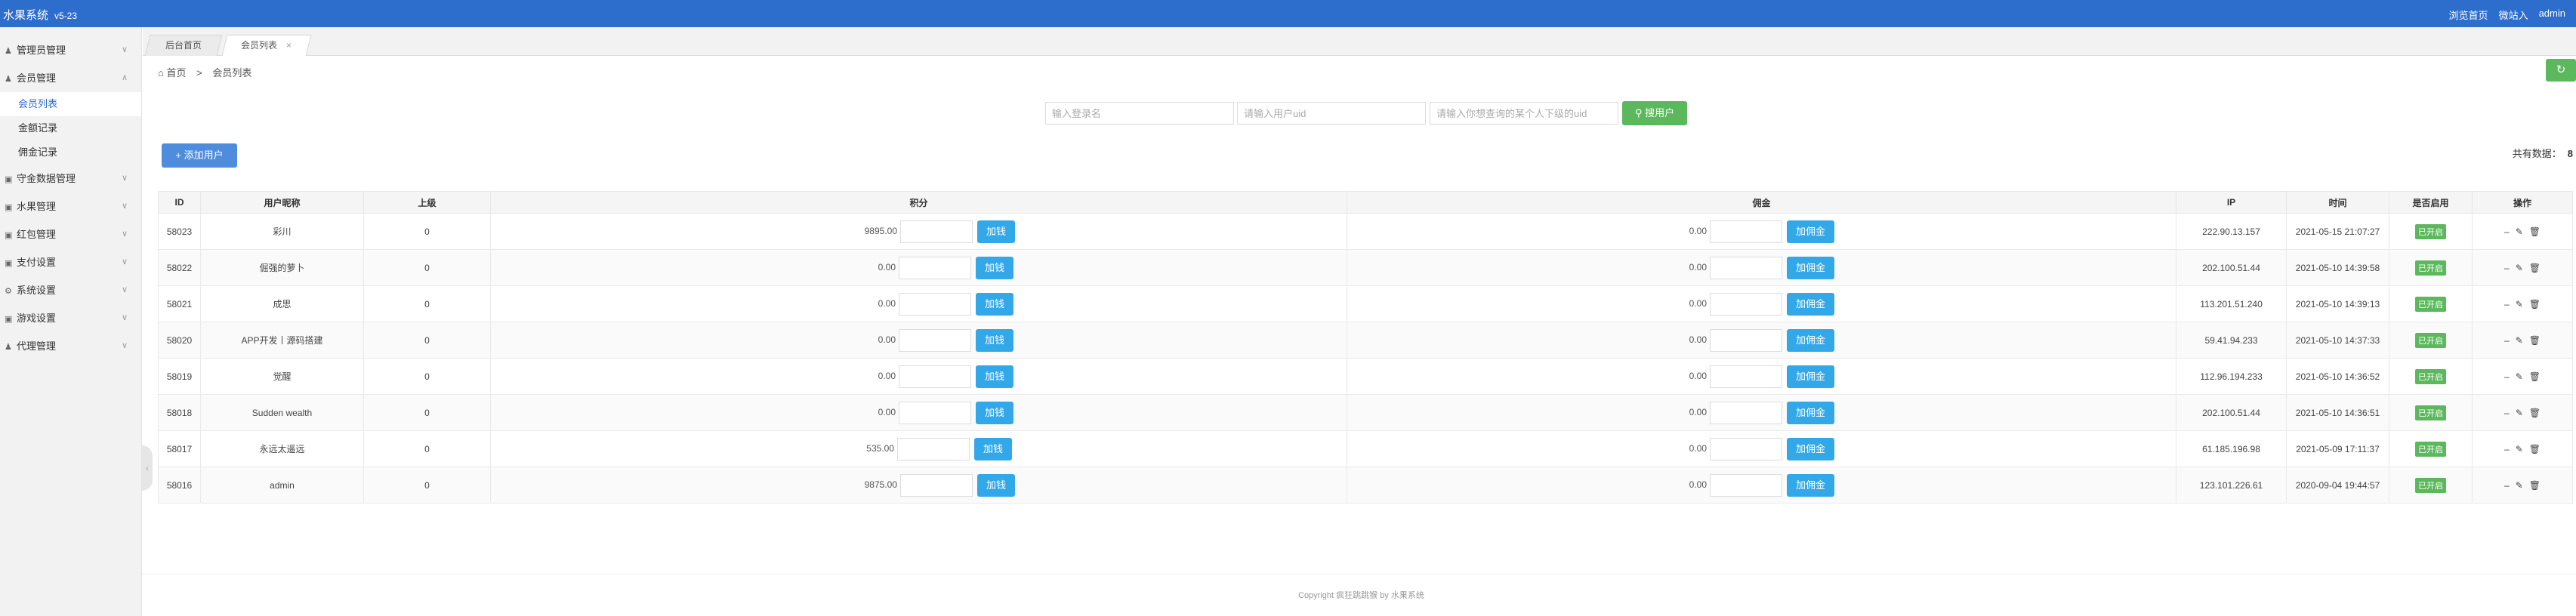  I want to click on sidebar-item-admin: ♟ 管理员管理 ∨, so click(70, 50).